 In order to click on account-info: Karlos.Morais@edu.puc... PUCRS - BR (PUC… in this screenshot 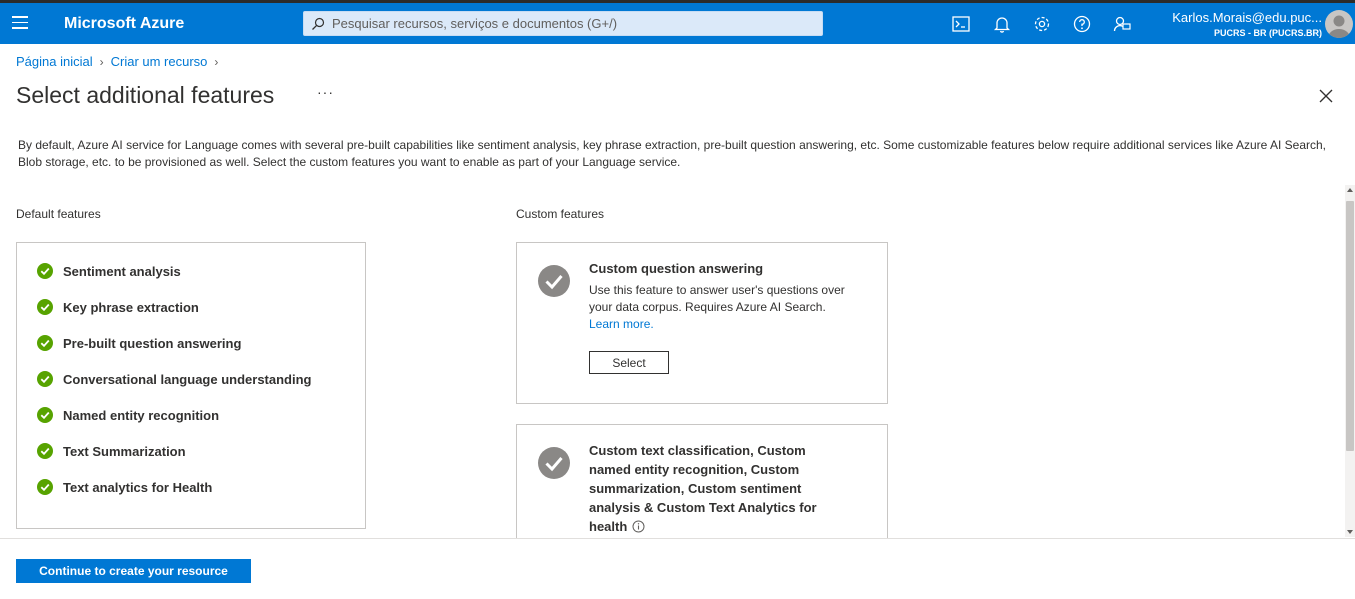, I will do `click(1247, 24)`.